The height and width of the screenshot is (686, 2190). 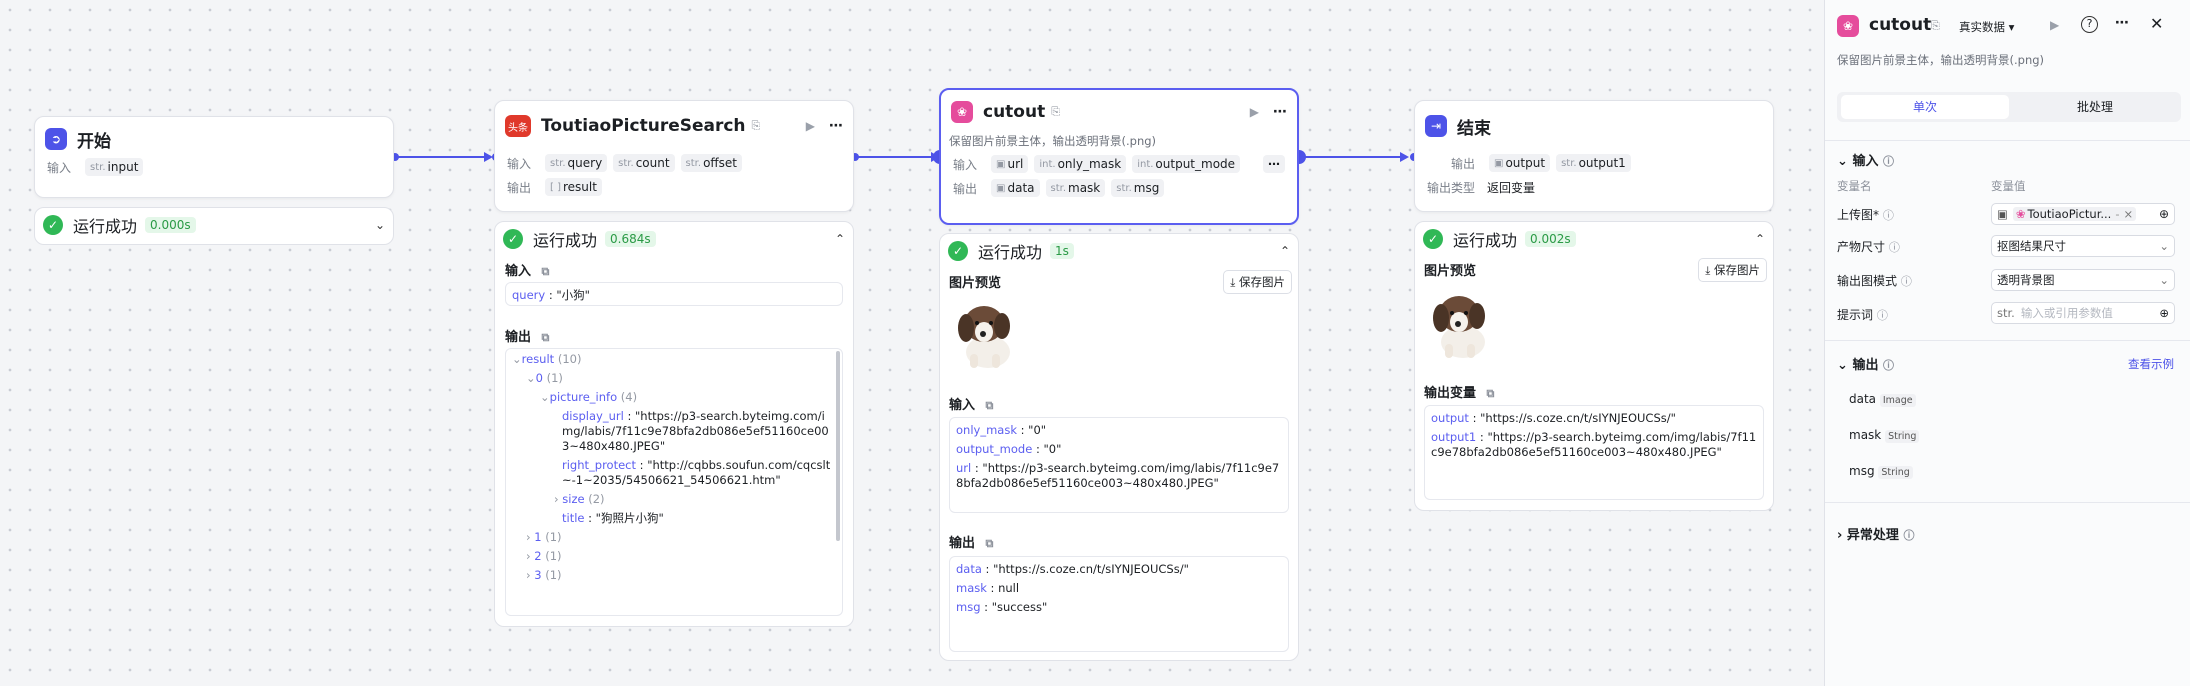 What do you see at coordinates (1274, 164) in the screenshot?
I see `more-params-icon: ⋯` at bounding box center [1274, 164].